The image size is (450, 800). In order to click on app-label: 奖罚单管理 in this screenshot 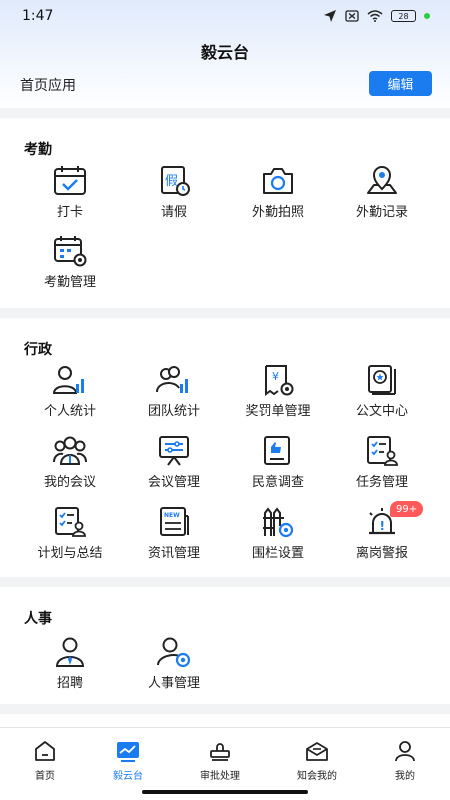, I will do `click(278, 411)`.